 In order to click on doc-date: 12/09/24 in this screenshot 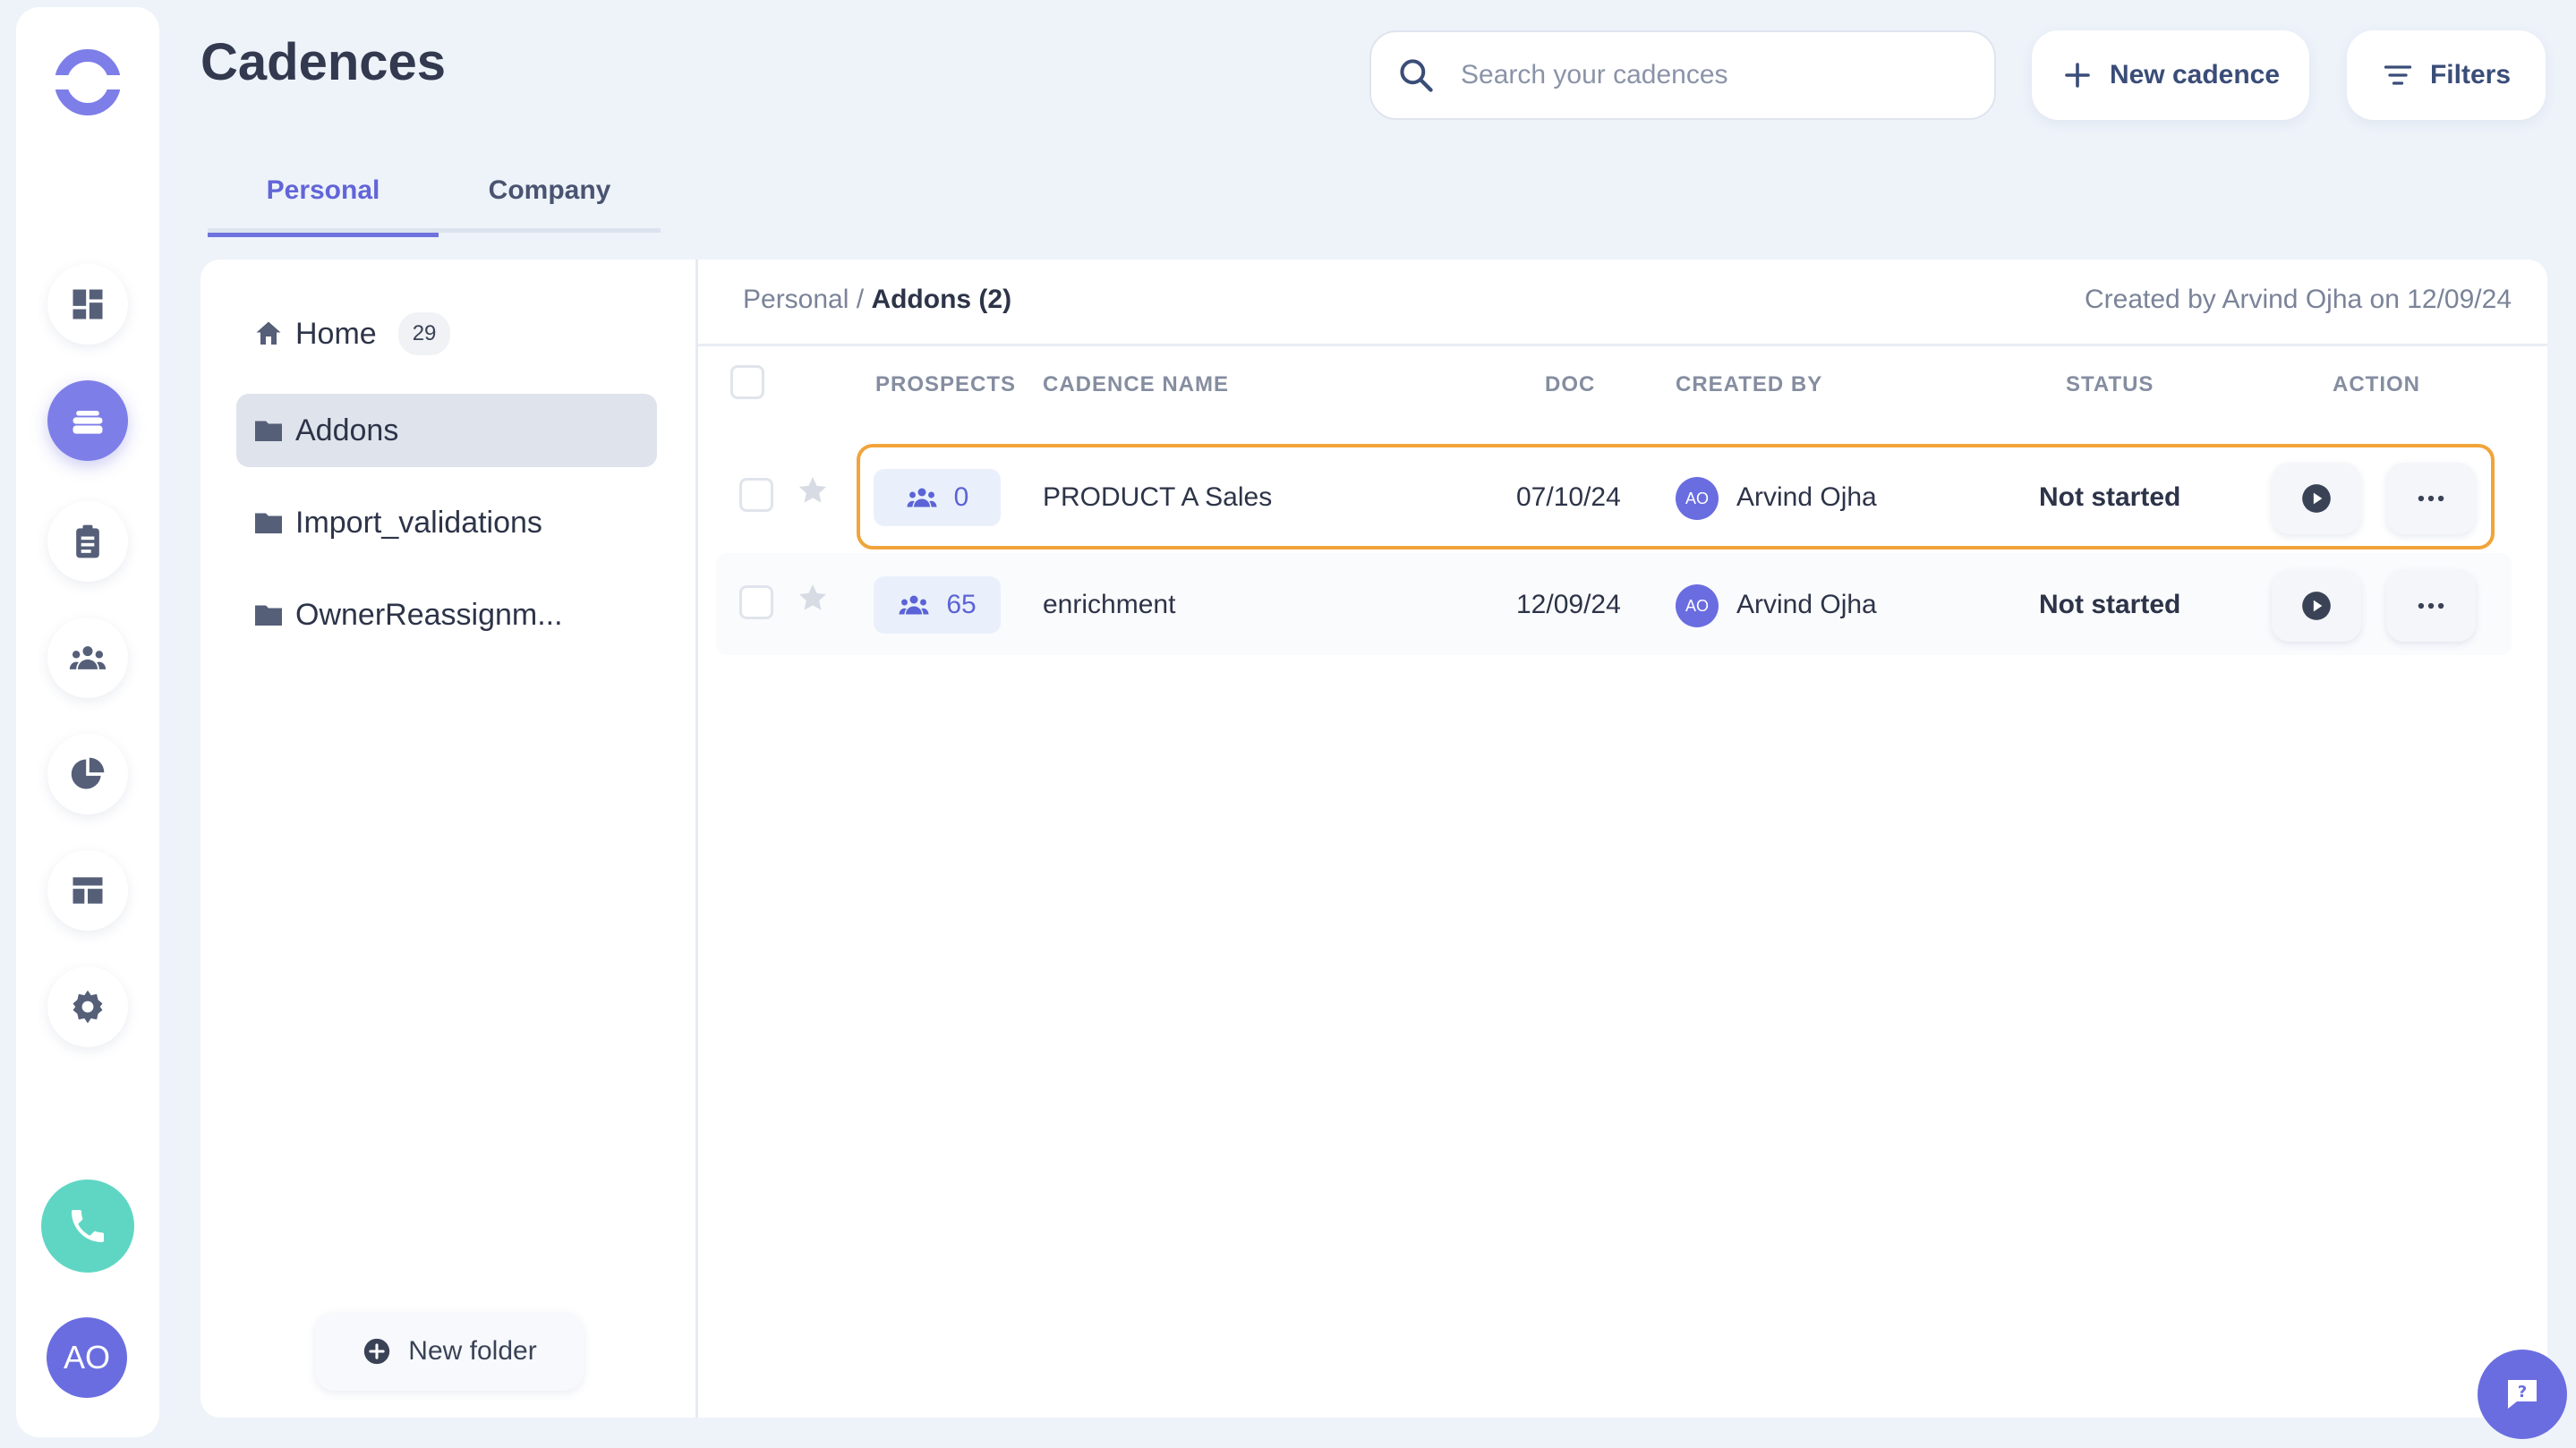, I will do `click(1568, 604)`.